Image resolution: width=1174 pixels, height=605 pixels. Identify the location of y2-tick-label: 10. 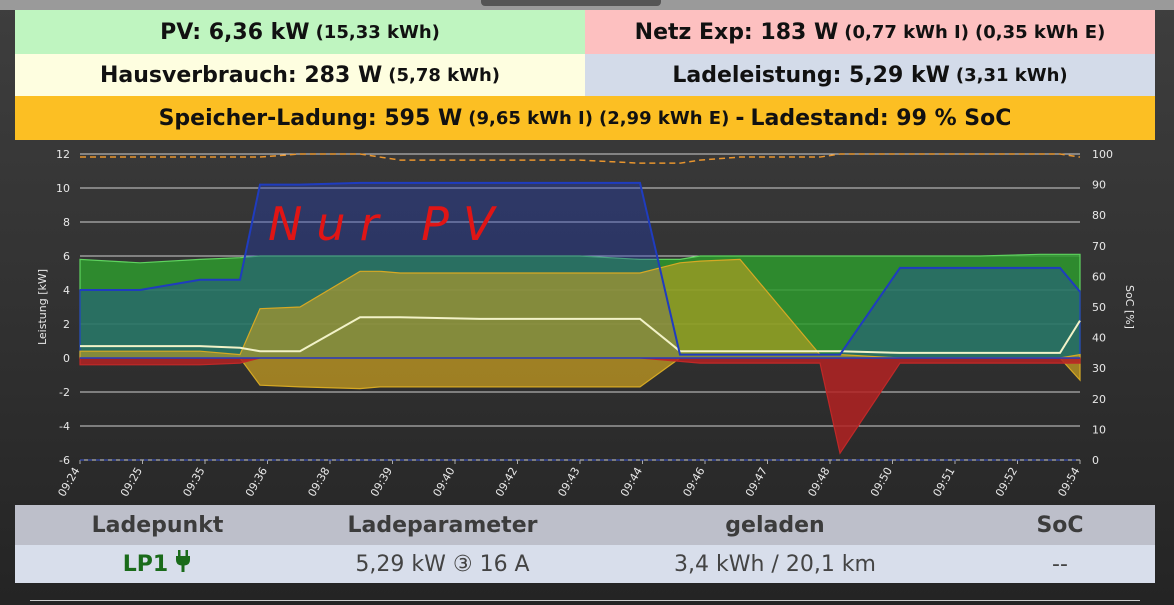
(1099, 429).